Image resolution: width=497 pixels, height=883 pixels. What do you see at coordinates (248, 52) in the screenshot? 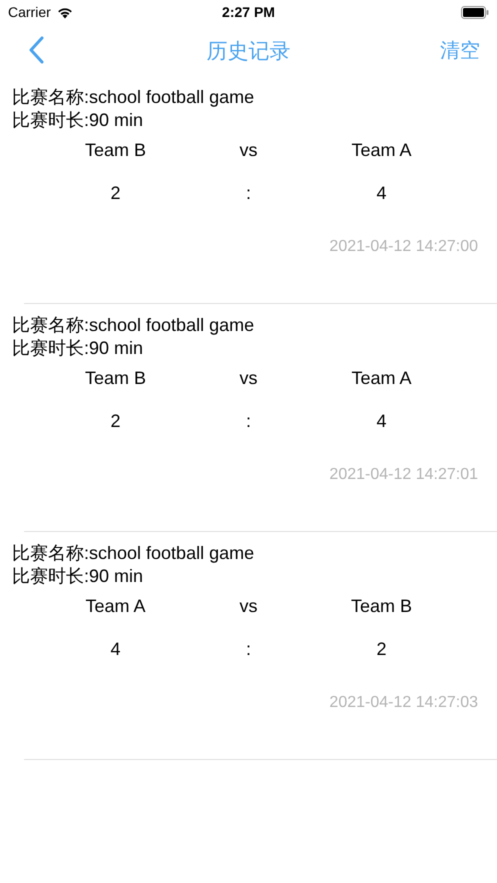
I see `page-title: 历史记录` at bounding box center [248, 52].